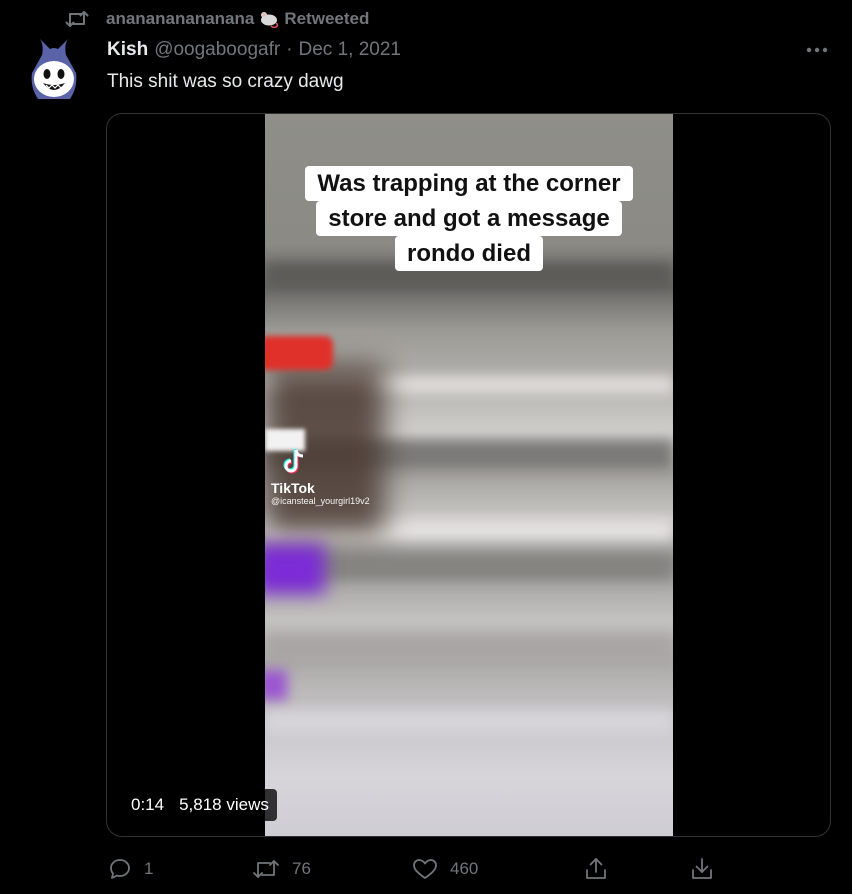 This screenshot has width=852, height=894. Describe the element at coordinates (120, 869) in the screenshot. I see `reply-icon` at that location.